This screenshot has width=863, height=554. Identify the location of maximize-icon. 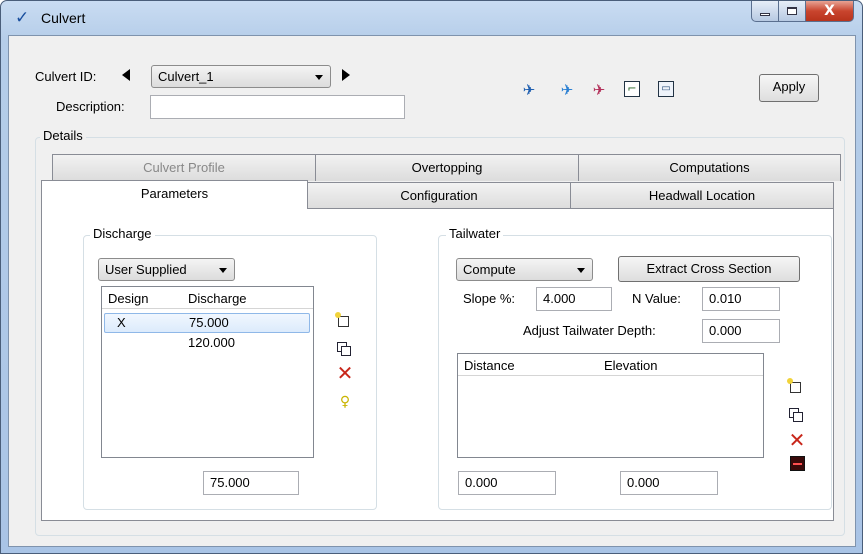
(792, 11).